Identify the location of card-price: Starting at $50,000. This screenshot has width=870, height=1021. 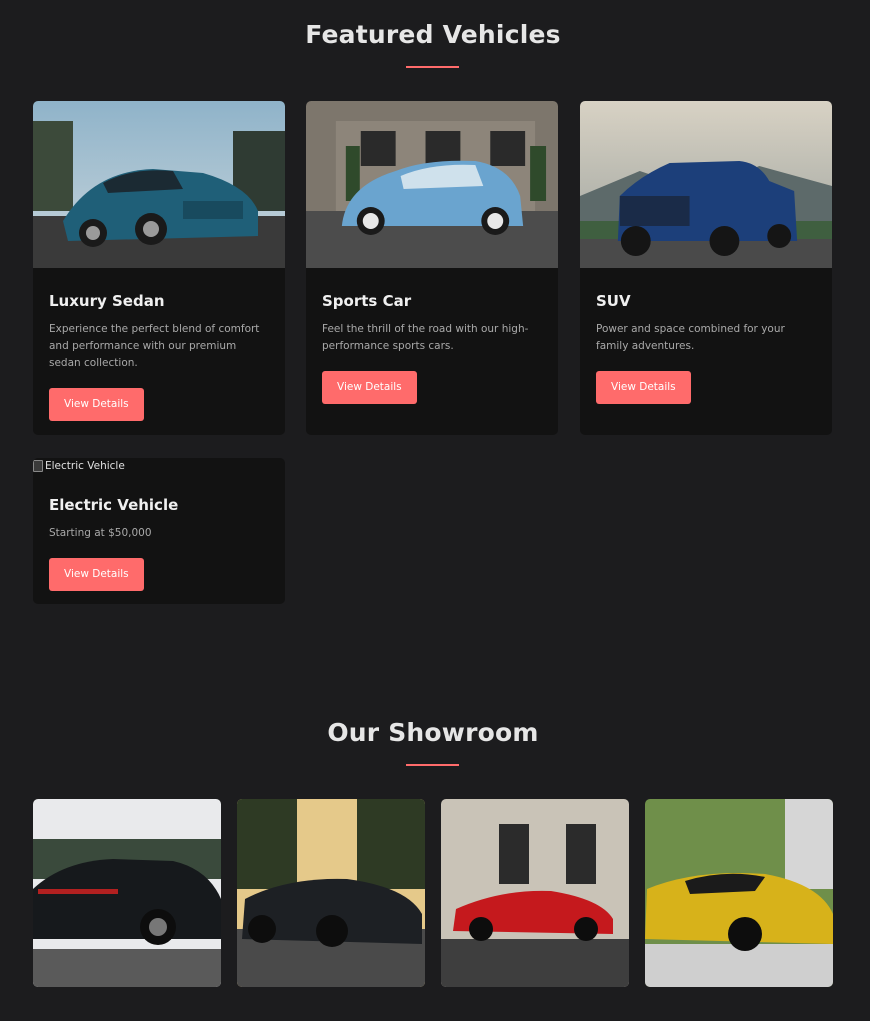
(100, 533).